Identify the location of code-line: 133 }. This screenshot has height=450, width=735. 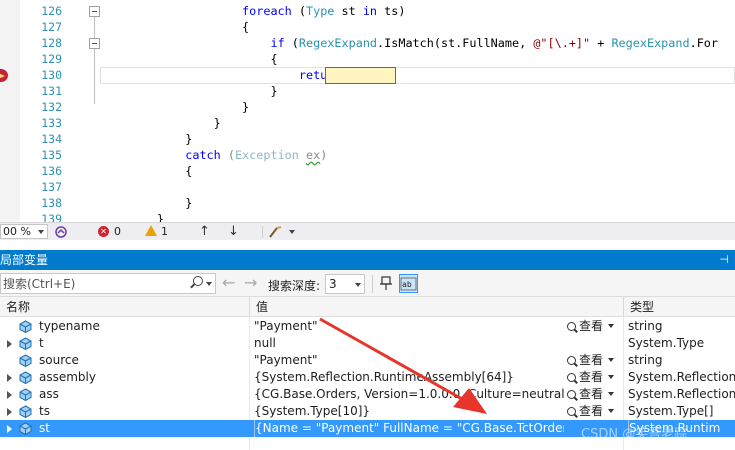
(367, 123).